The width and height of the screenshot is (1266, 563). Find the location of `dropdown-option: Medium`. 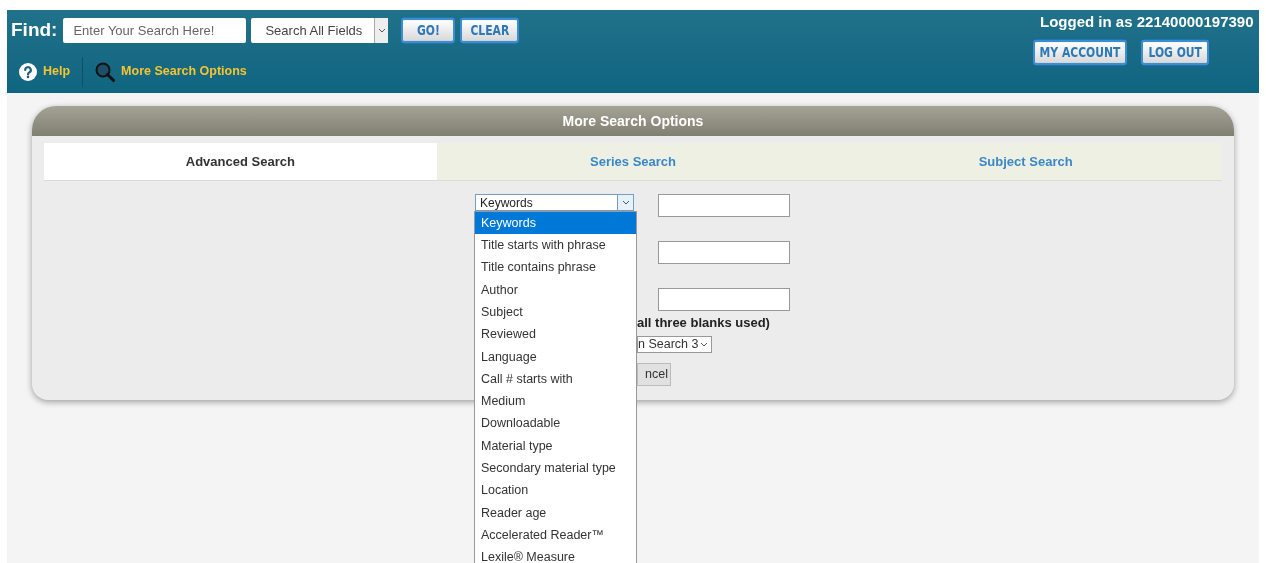

dropdown-option: Medium is located at coordinates (555, 401).